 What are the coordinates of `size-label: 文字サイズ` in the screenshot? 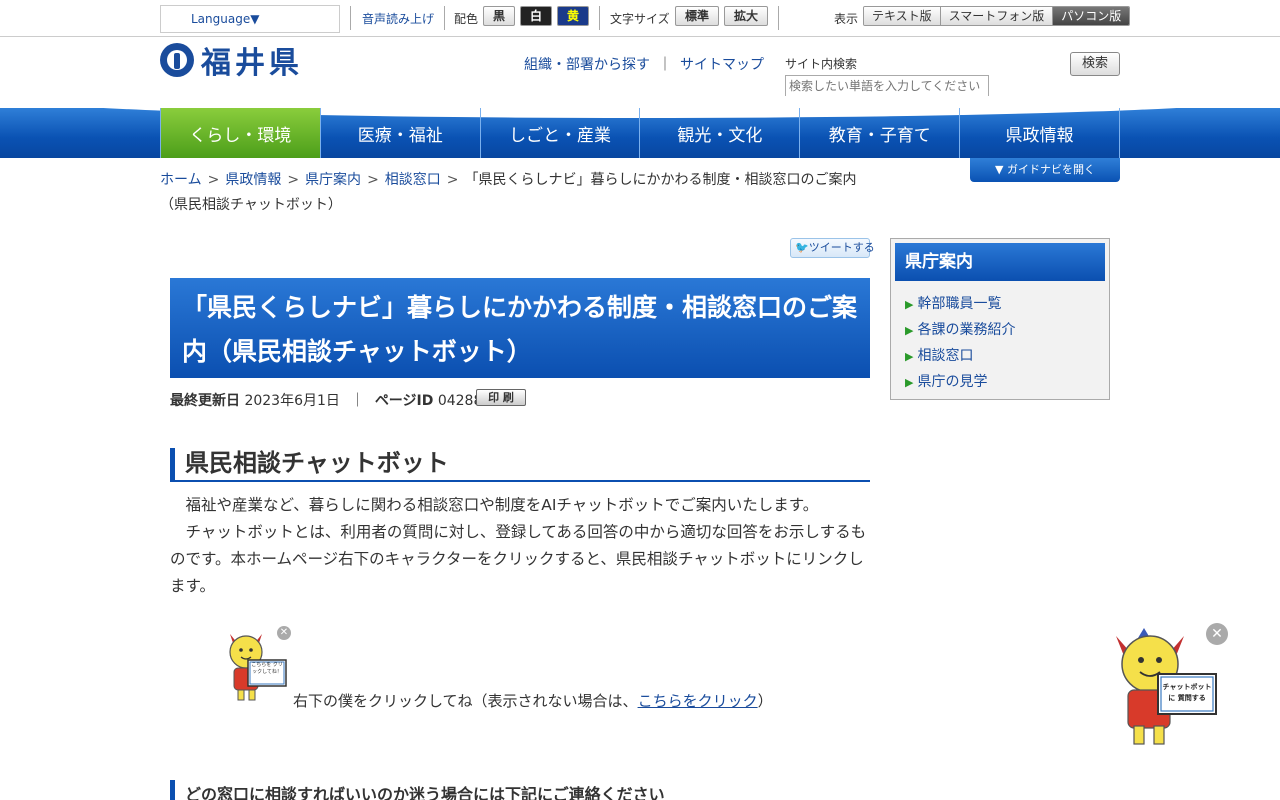 It's located at (640, 19).